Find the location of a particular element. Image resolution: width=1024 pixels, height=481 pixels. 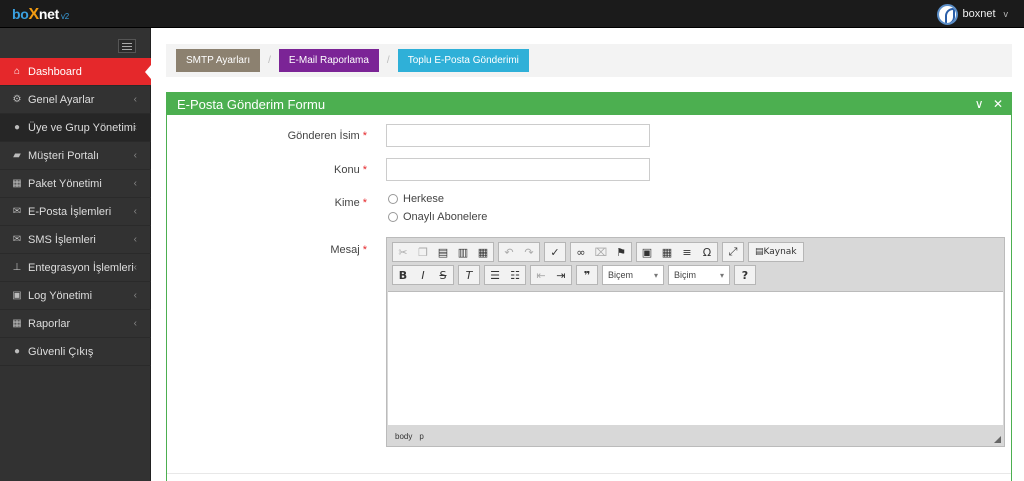

table-icon: ▦ is located at coordinates (667, 252).